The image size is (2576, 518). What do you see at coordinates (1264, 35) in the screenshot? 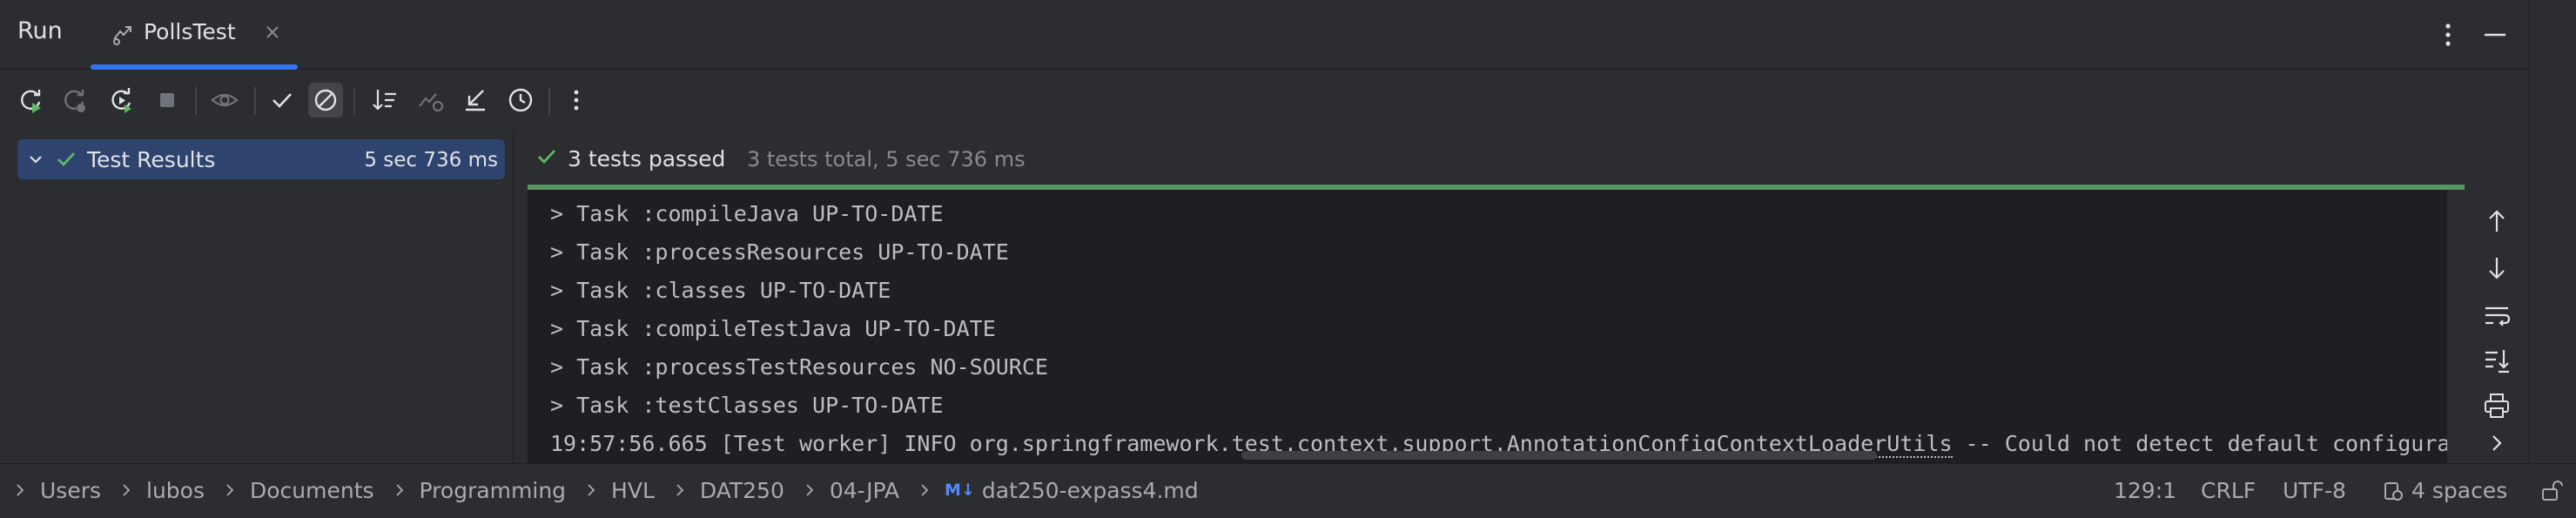
I see `tool-window-header: Run PollsTest` at bounding box center [1264, 35].